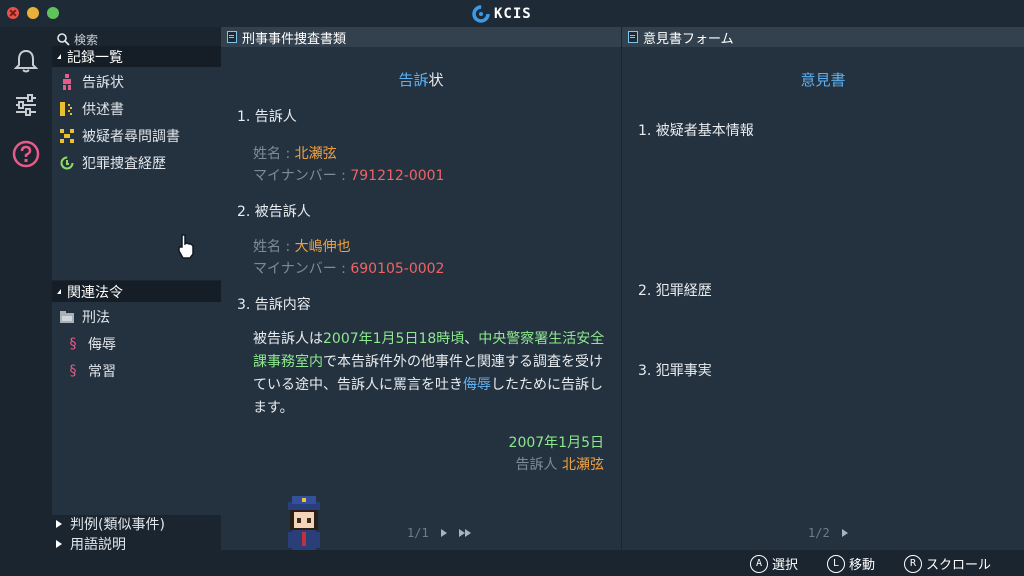 This screenshot has width=1024, height=576. What do you see at coordinates (96, 318) in the screenshot?
I see `law-folder-label: 刑法` at bounding box center [96, 318].